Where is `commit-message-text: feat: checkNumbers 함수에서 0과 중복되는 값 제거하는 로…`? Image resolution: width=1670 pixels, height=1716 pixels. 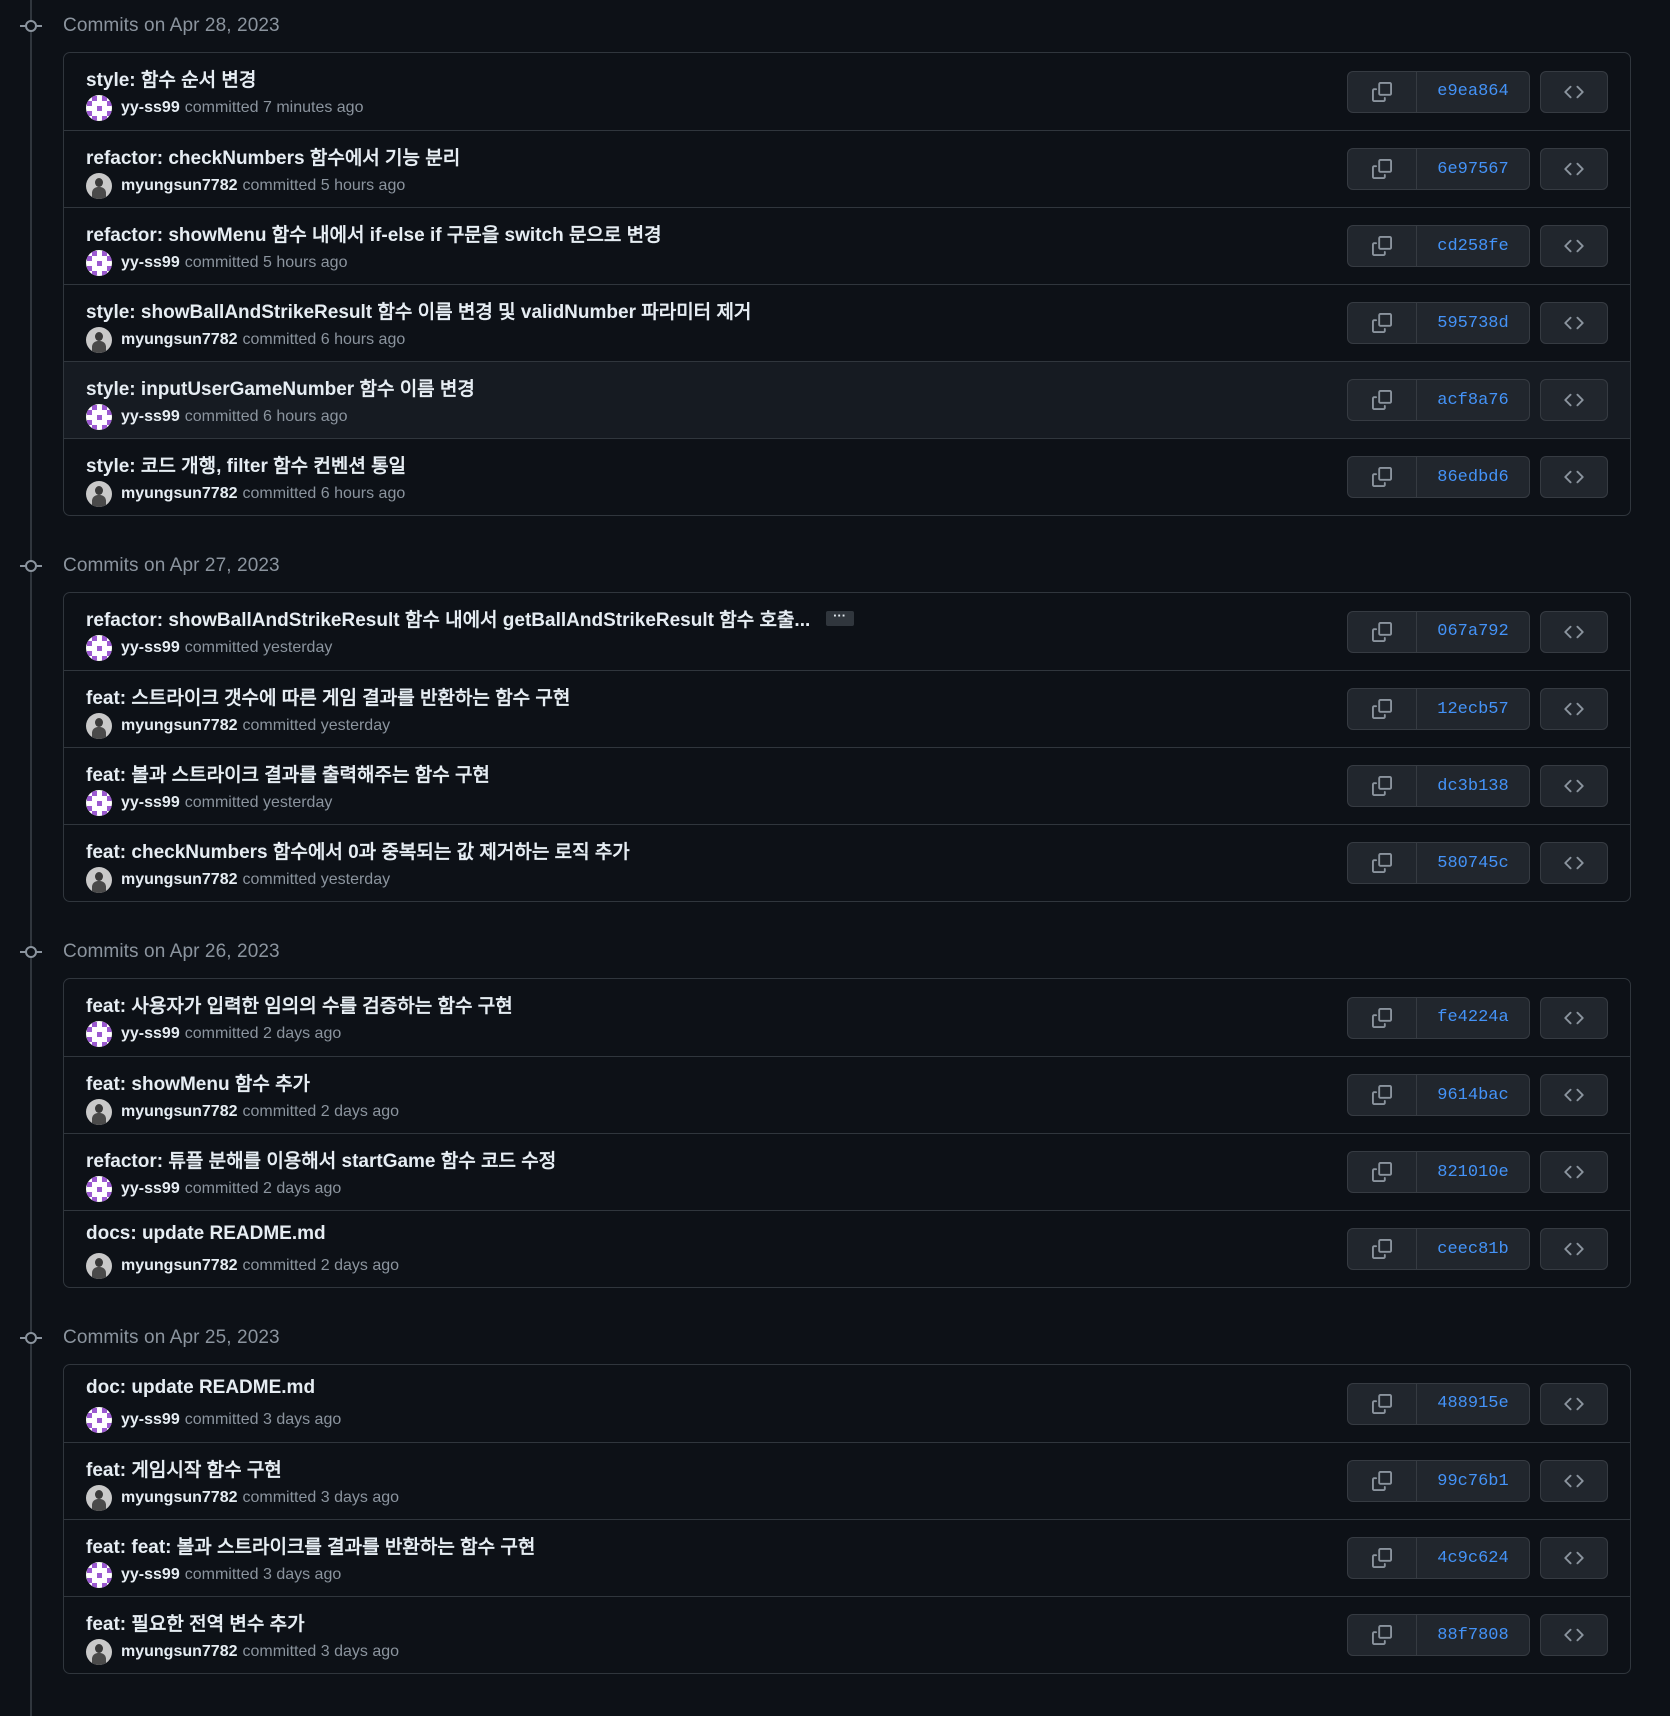 commit-message-text: feat: checkNumbers 함수에서 0과 중복되는 값 제거하는 로… is located at coordinates (358, 852).